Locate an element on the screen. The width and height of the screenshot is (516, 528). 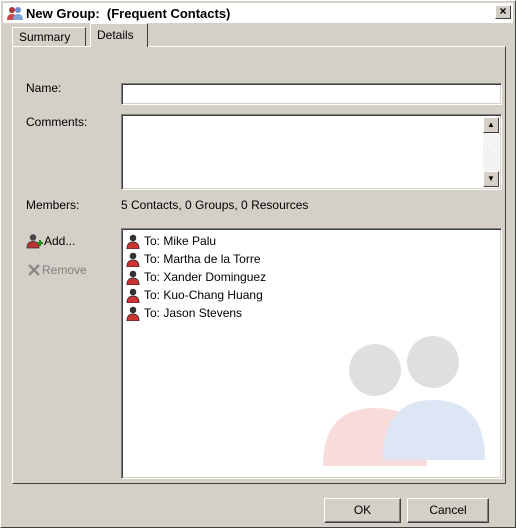
remove-label: Remove is located at coordinates (64, 270).